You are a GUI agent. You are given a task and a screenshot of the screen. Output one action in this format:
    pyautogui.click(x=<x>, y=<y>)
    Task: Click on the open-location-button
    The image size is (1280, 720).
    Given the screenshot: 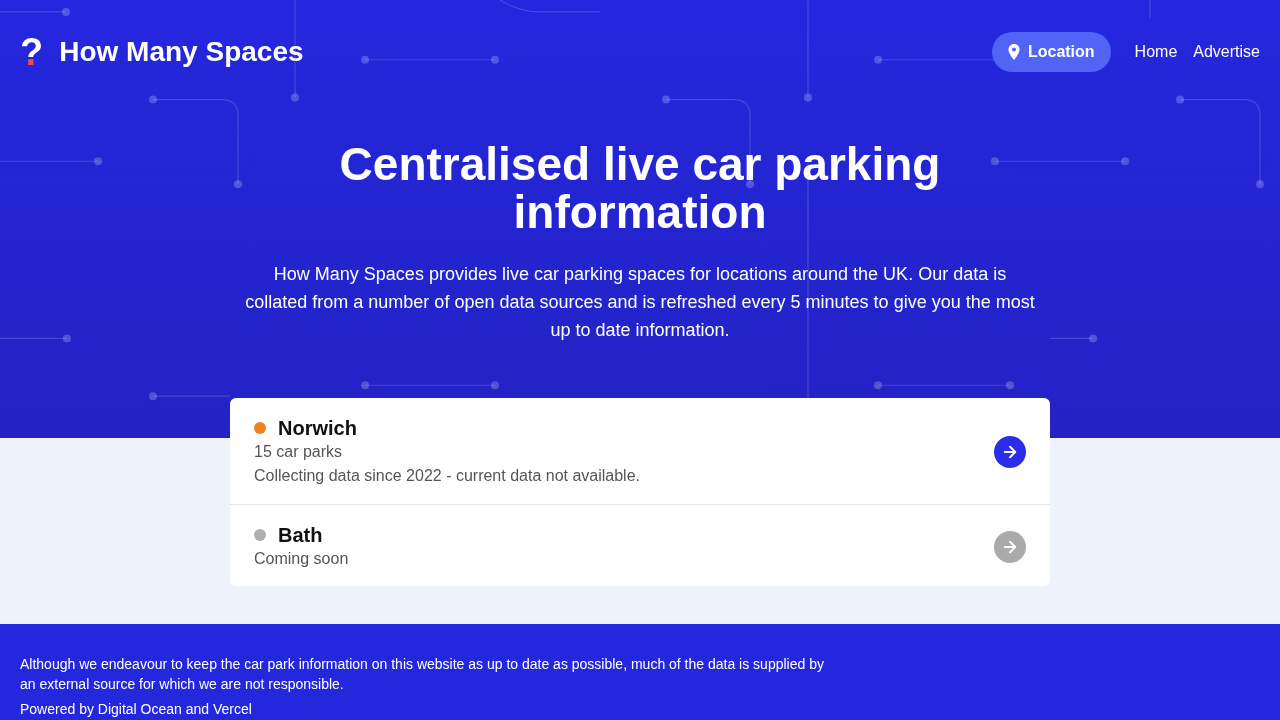 What is the action you would take?
    pyautogui.click(x=1010, y=452)
    